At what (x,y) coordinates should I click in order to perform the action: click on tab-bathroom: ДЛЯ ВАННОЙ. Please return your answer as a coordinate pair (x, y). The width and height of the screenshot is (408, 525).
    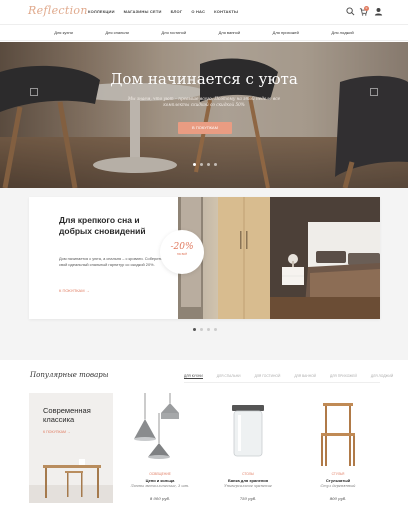
    Looking at the image, I should click on (305, 376).